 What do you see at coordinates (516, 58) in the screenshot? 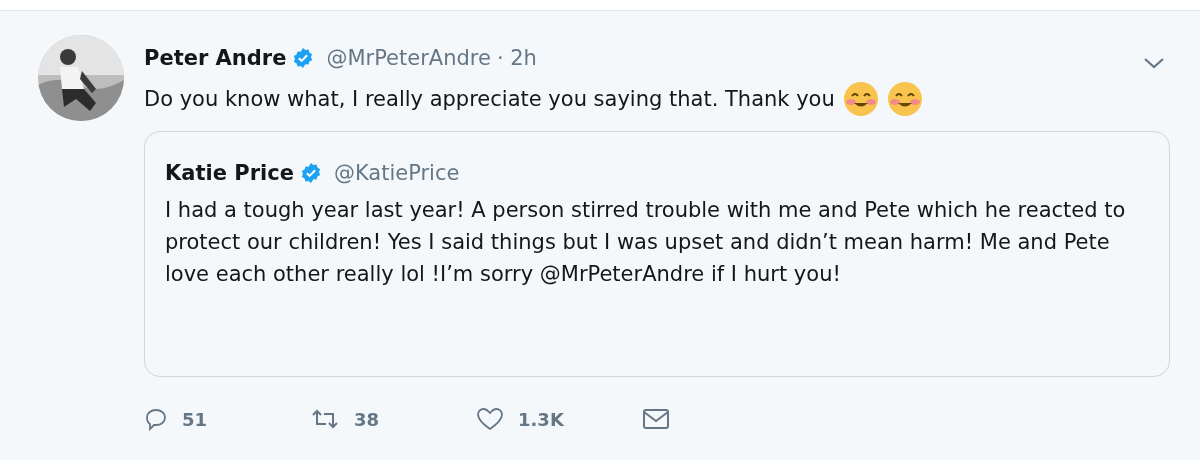
I see `tweet-time: · 2h` at bounding box center [516, 58].